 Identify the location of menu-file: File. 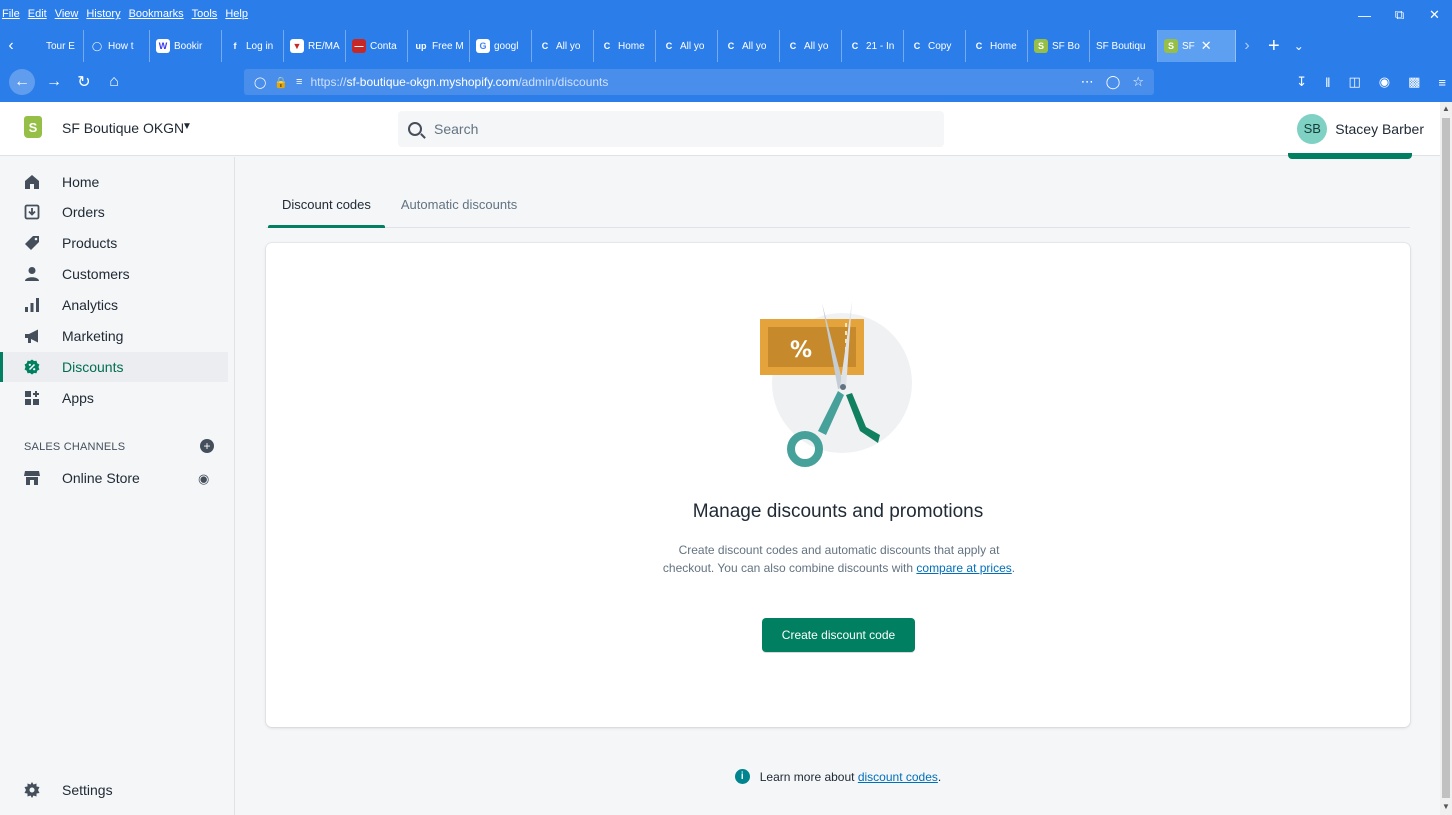
(11, 14).